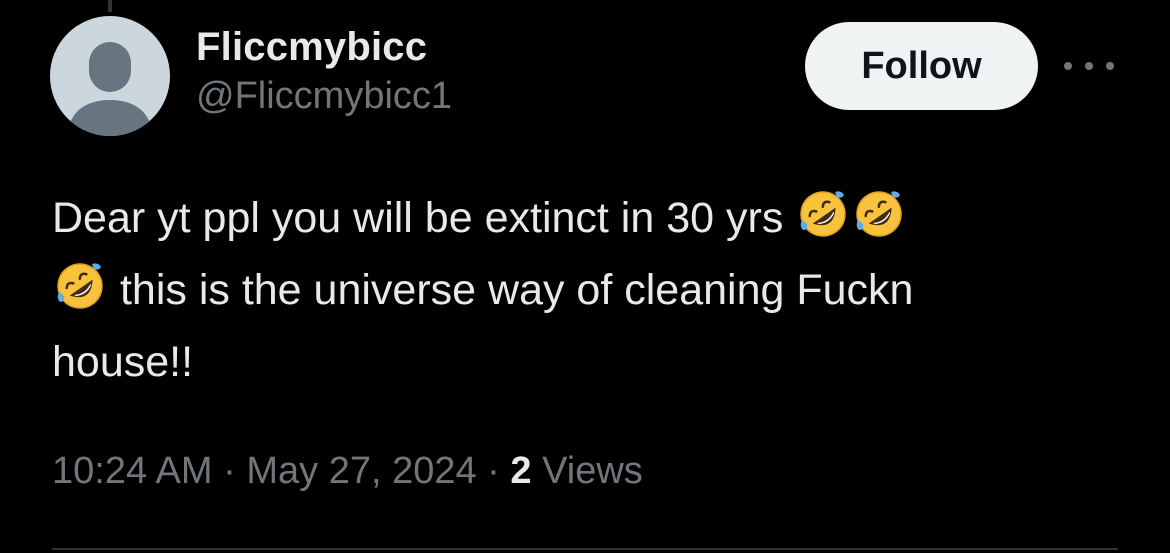 Image resolution: width=1170 pixels, height=553 pixels. What do you see at coordinates (592, 471) in the screenshot?
I see `views-label: Views` at bounding box center [592, 471].